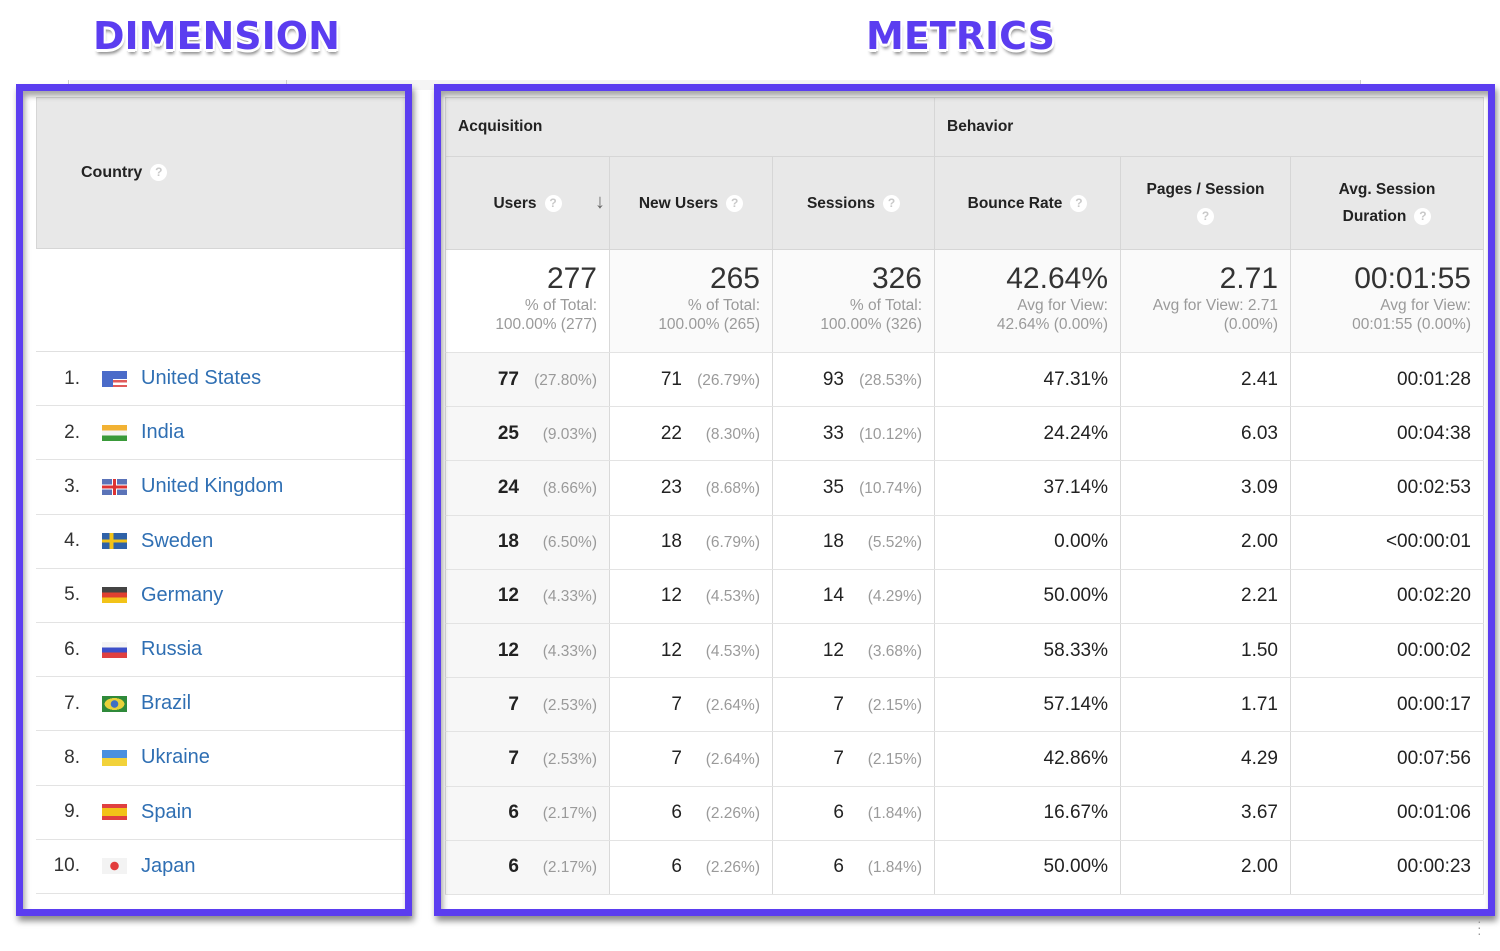 This screenshot has width=1500, height=951. I want to click on total-value: 265, so click(734, 278).